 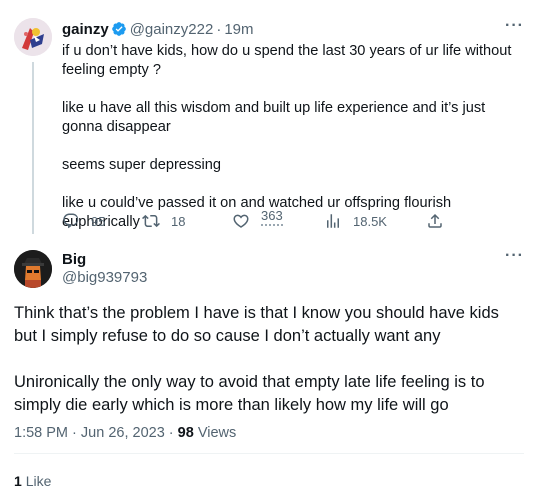 I want to click on reply-count: 95, so click(x=98, y=221).